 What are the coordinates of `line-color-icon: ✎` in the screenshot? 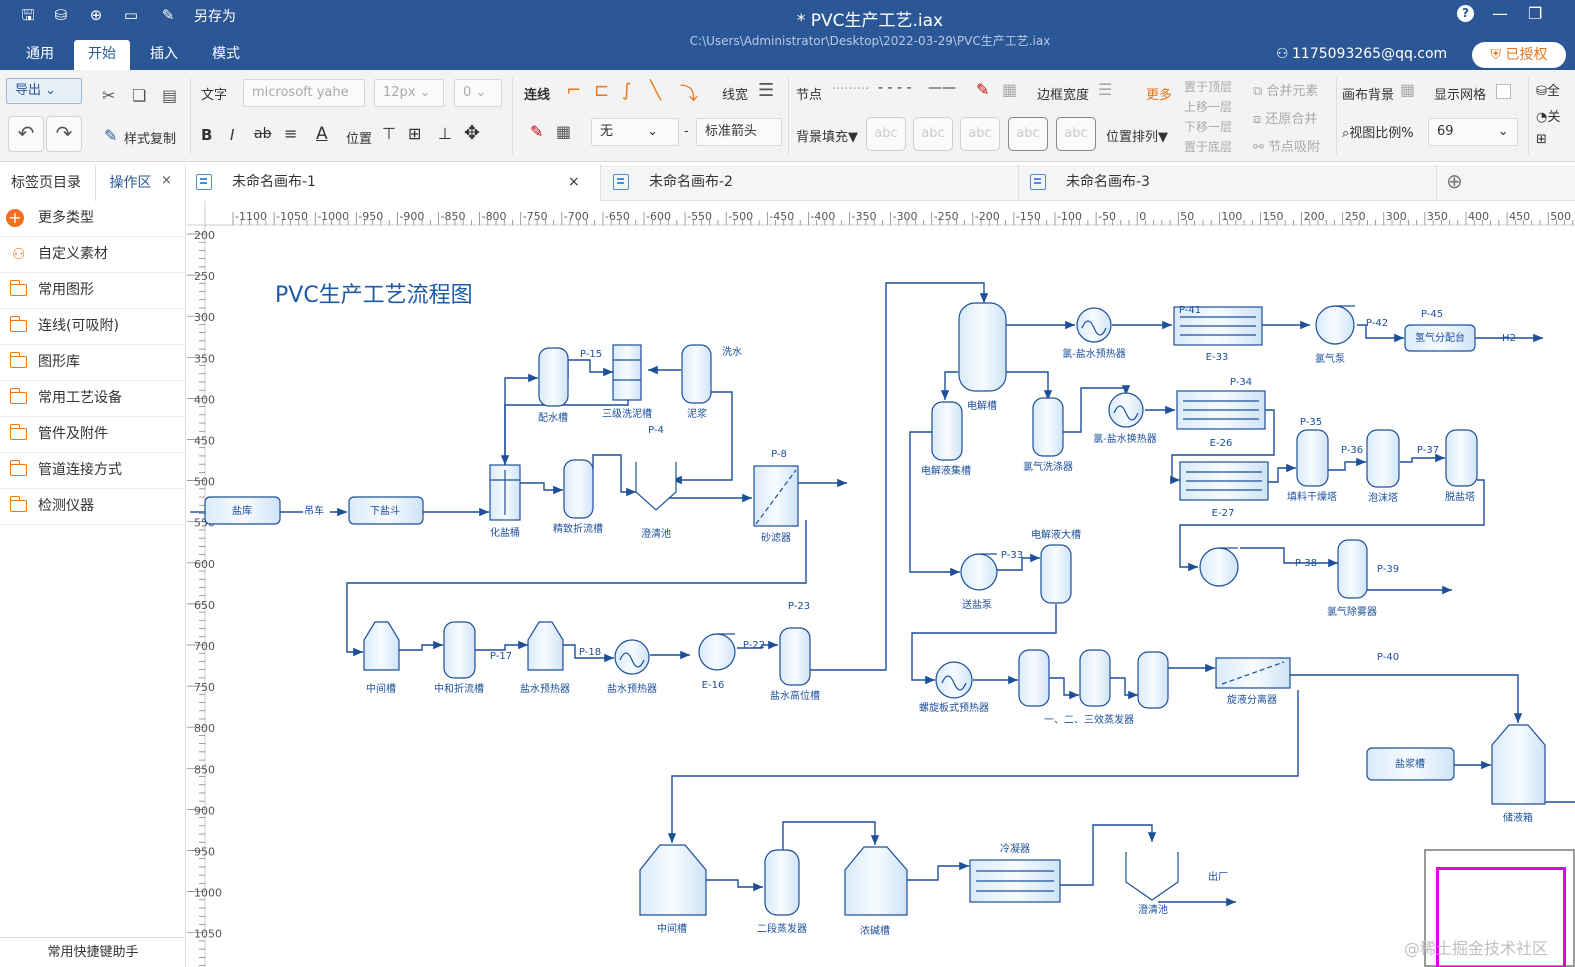 It's located at (536, 131).